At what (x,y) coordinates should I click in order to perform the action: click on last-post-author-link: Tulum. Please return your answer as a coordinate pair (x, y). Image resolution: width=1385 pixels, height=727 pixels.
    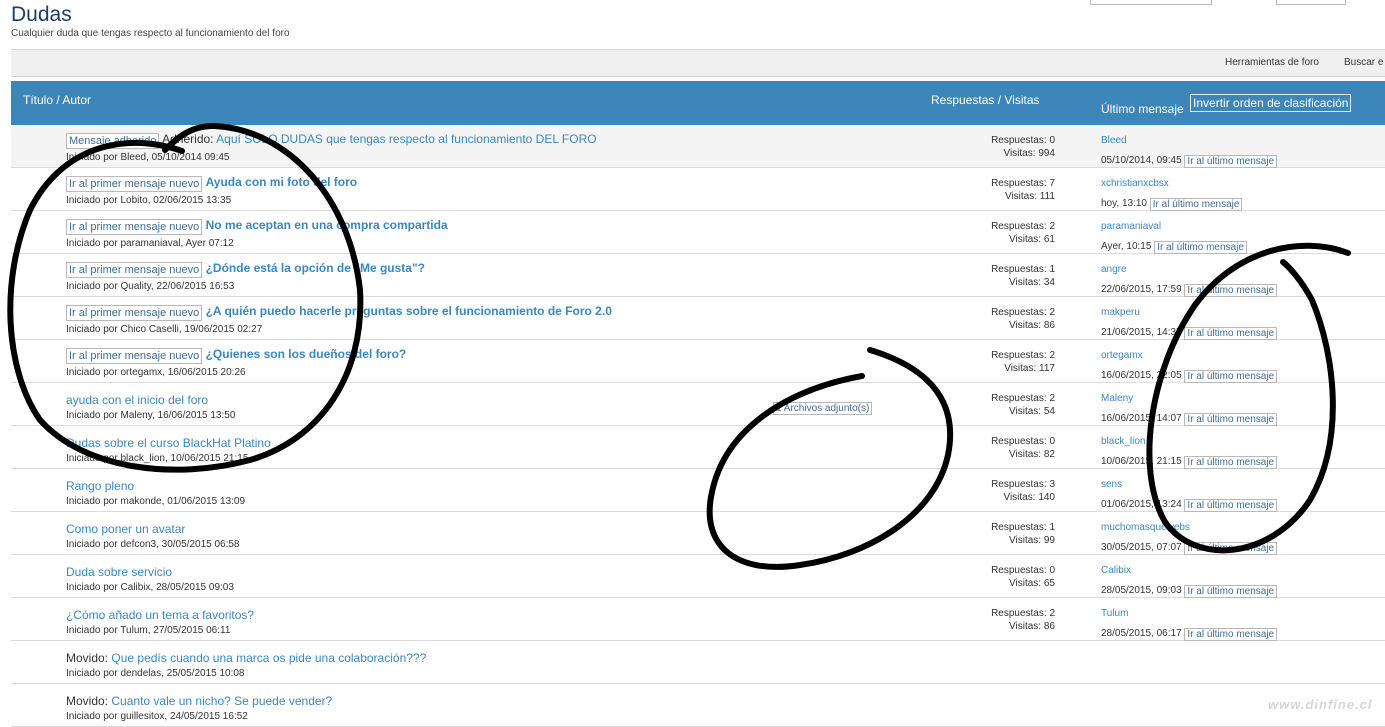
    Looking at the image, I should click on (1114, 613).